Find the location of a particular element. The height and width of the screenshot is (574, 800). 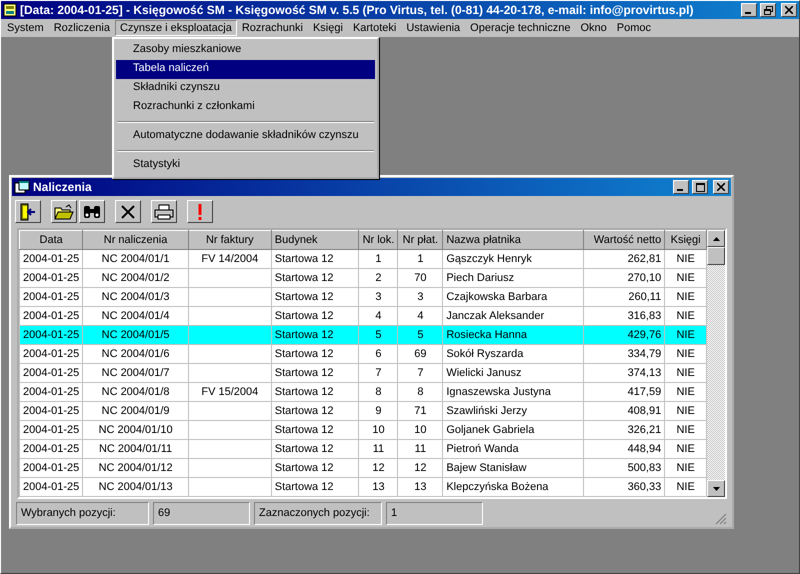

child-window-title: Naliczenia is located at coordinates (63, 187).